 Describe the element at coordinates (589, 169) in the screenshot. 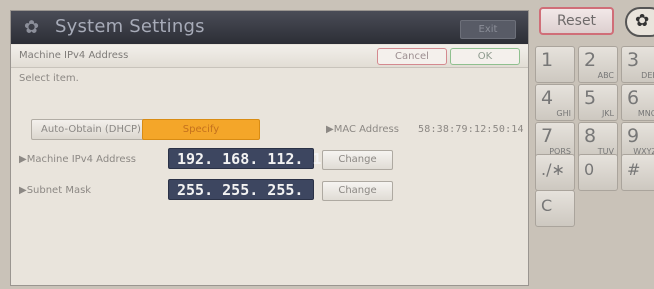

I see `key-digit: 0` at that location.